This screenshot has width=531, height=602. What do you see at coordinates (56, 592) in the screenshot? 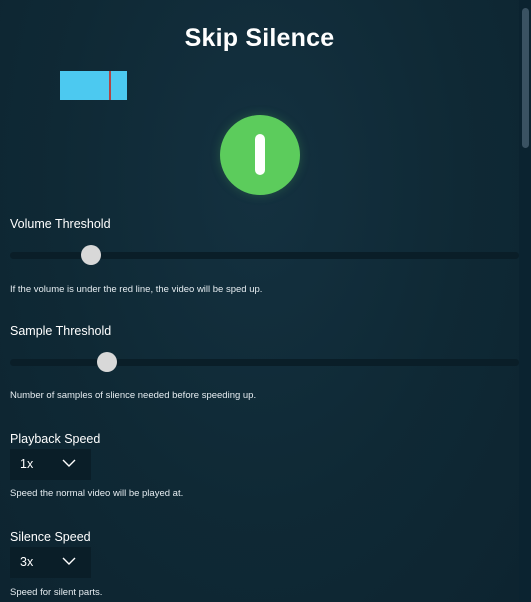
I see `silence-speed-help: Speed for silent parts.` at bounding box center [56, 592].